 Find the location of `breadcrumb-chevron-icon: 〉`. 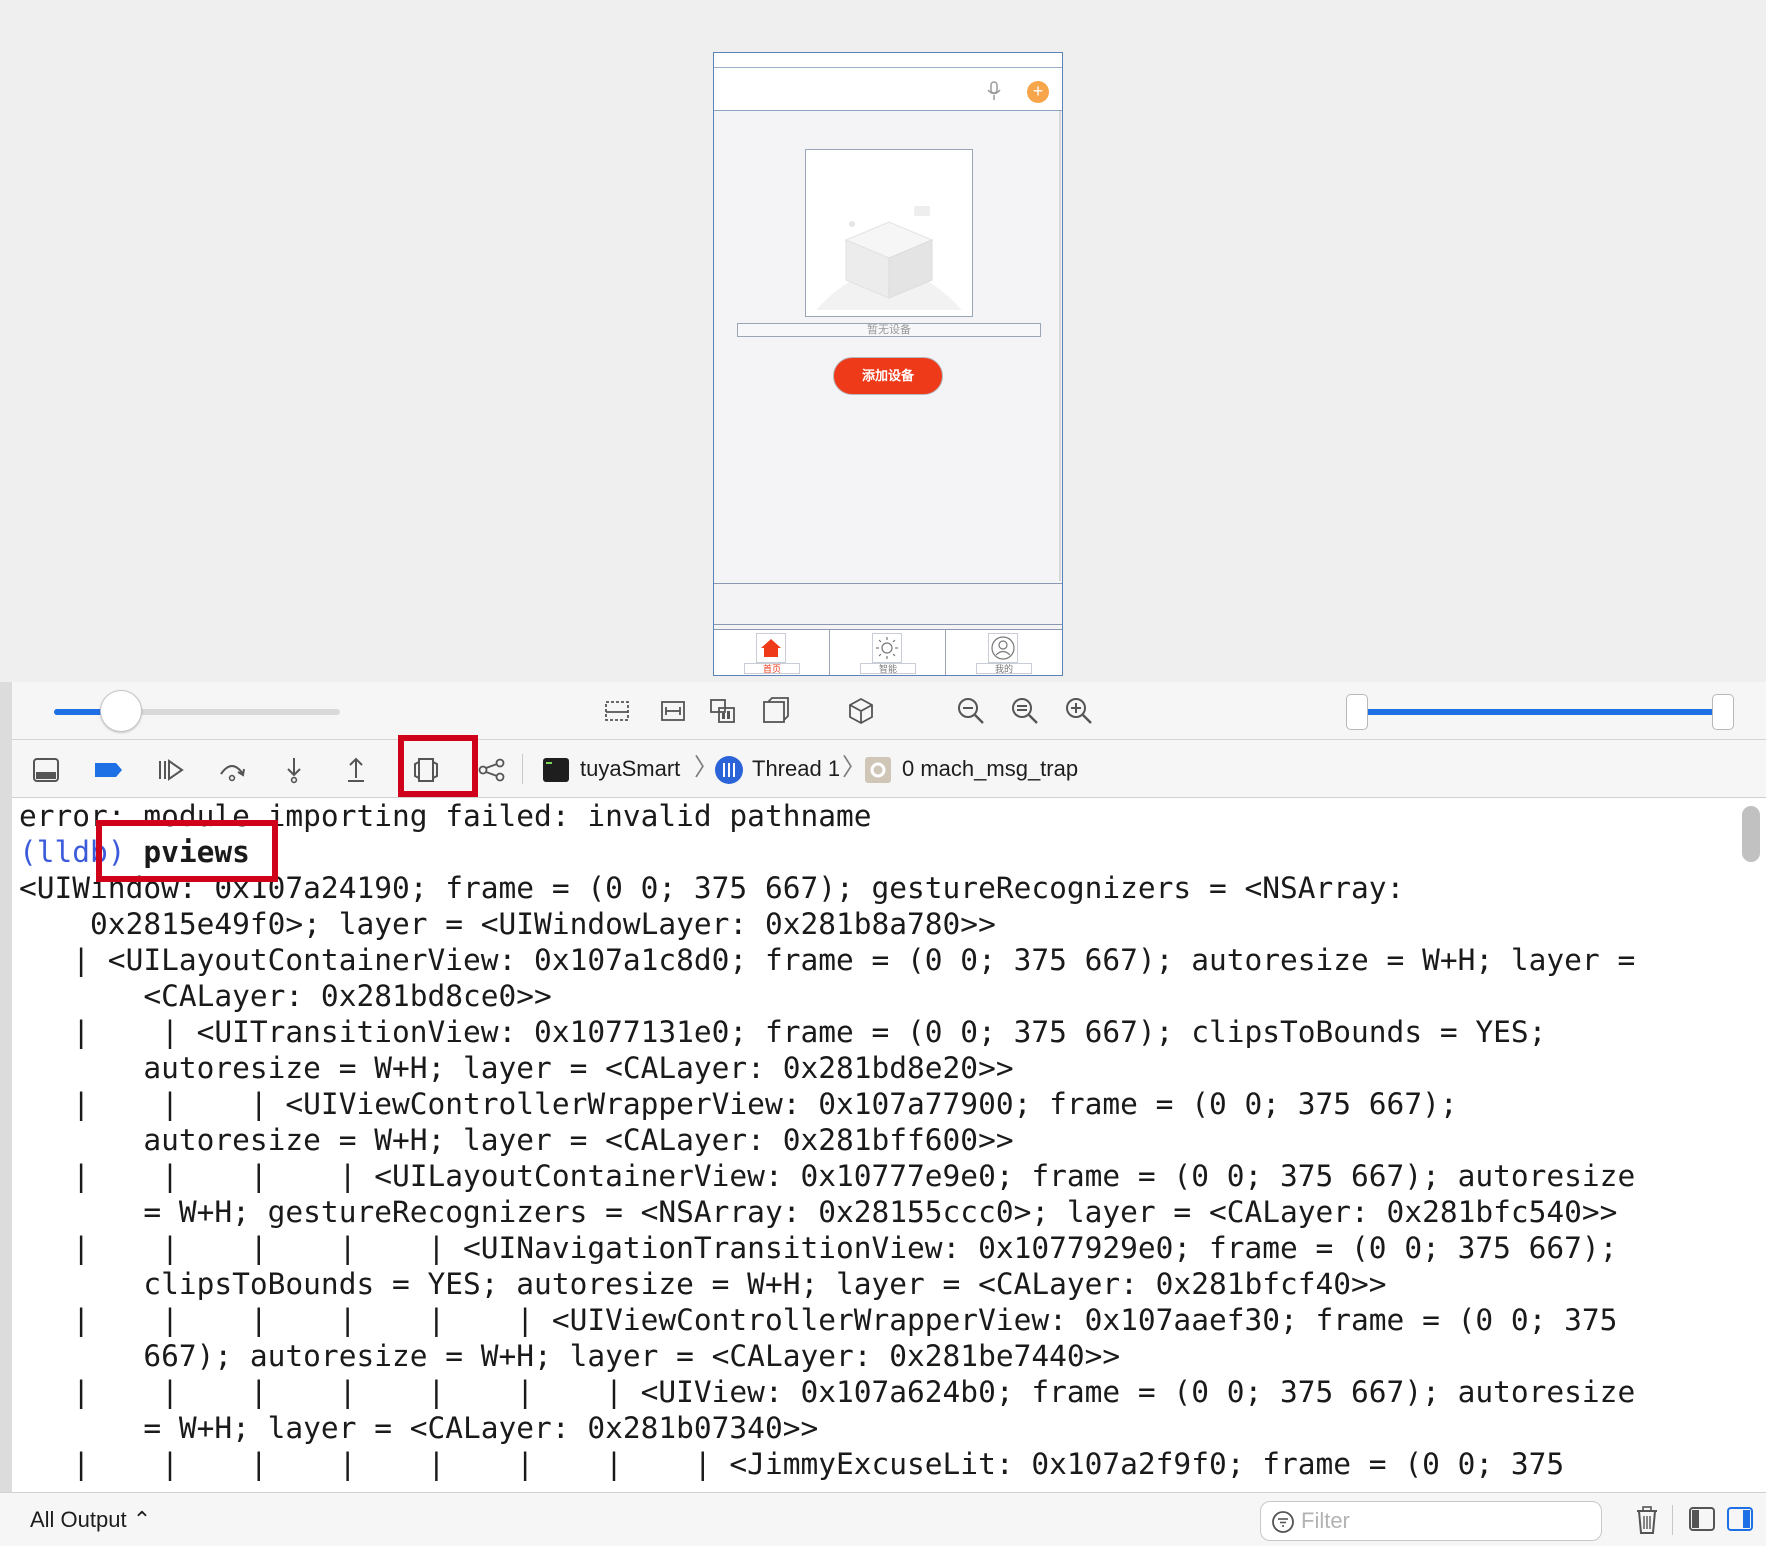

breadcrumb-chevron-icon: 〉 is located at coordinates (854, 767).